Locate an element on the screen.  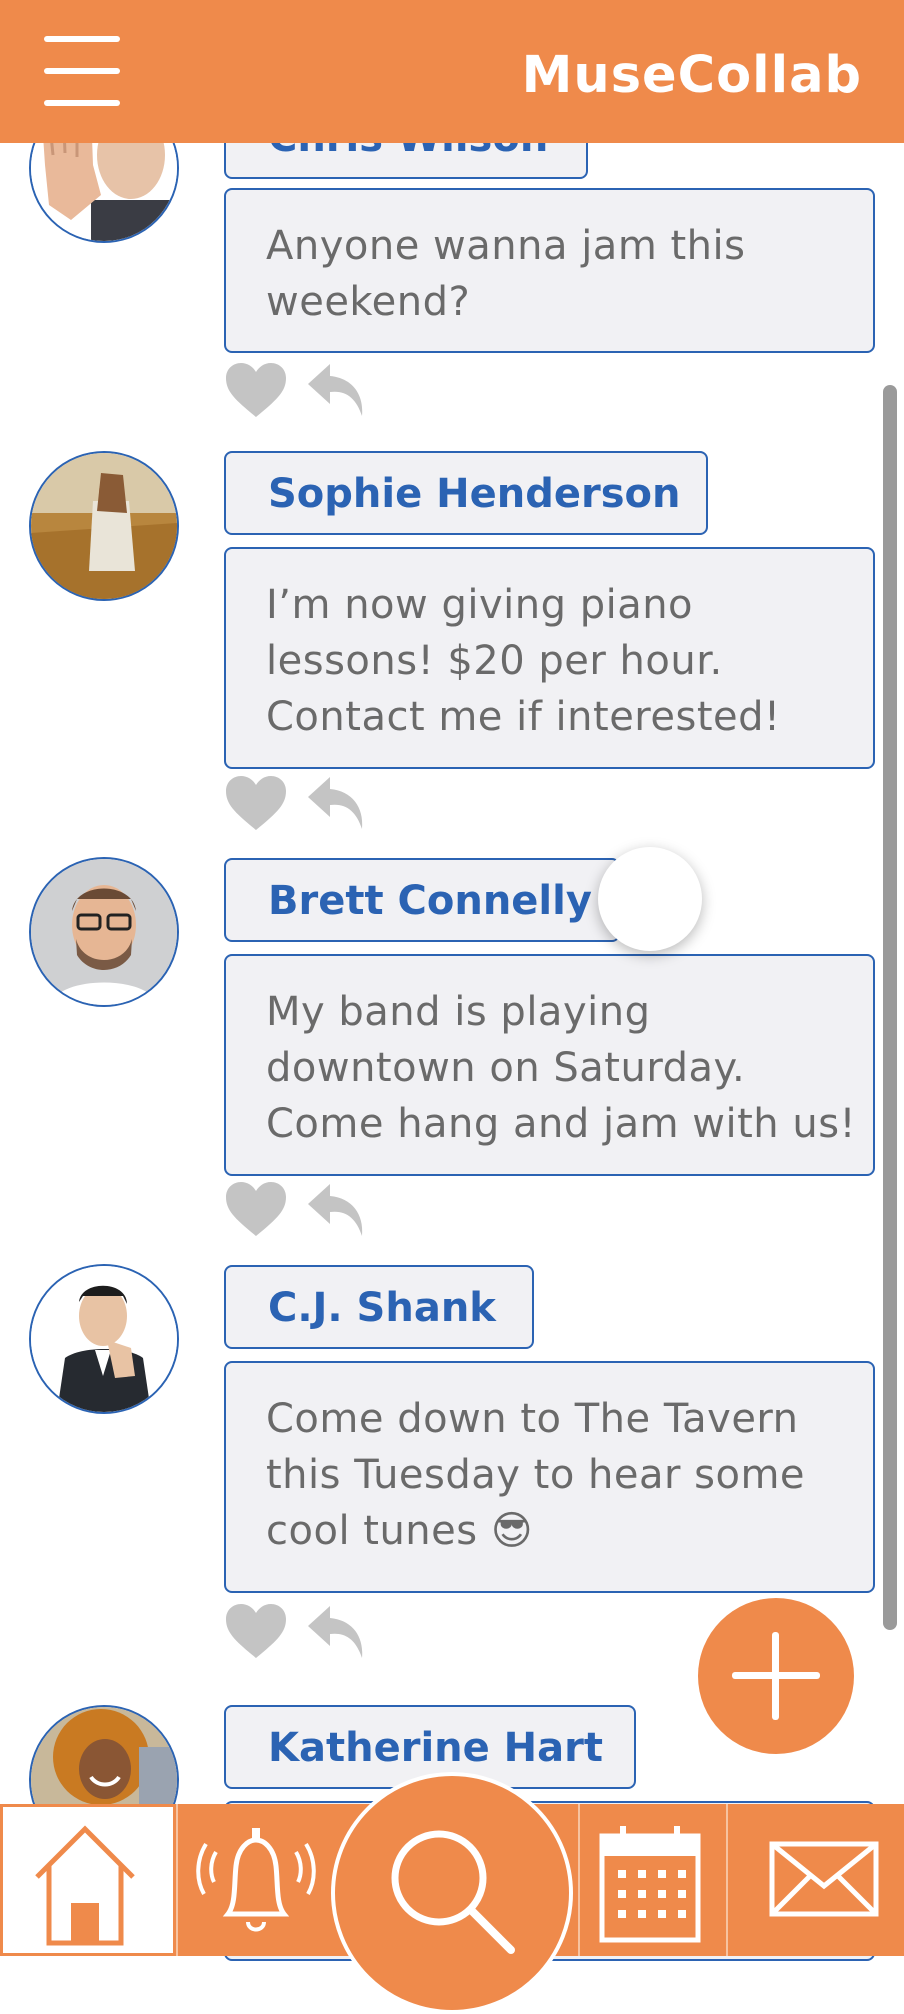
avatar-photo-suit-icon is located at coordinates (104, 1339).